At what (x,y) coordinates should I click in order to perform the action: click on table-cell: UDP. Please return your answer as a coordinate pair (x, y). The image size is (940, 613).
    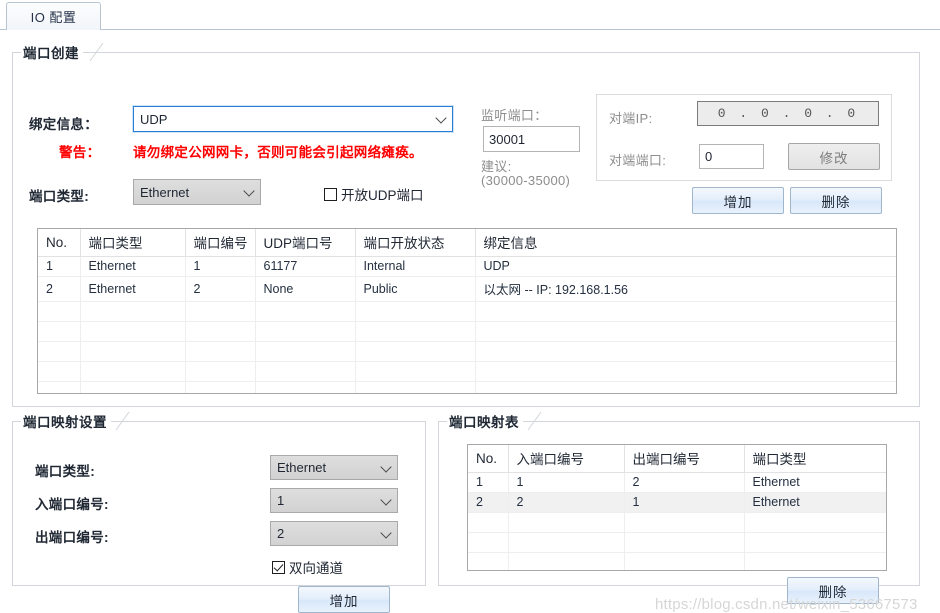
    Looking at the image, I should click on (685, 266).